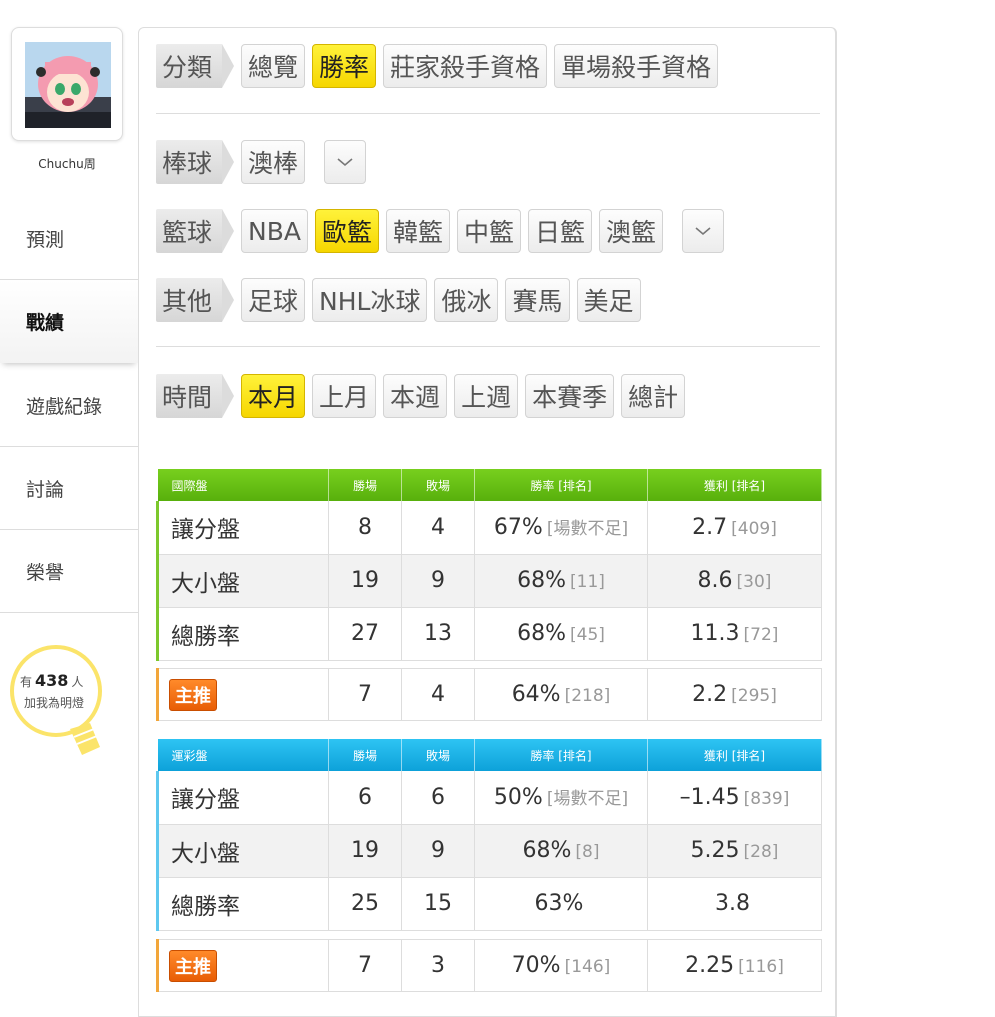 Image resolution: width=995 pixels, height=1017 pixels. Describe the element at coordinates (734, 634) in the screenshot. I see `profit-cell: 11.3 [72]` at that location.